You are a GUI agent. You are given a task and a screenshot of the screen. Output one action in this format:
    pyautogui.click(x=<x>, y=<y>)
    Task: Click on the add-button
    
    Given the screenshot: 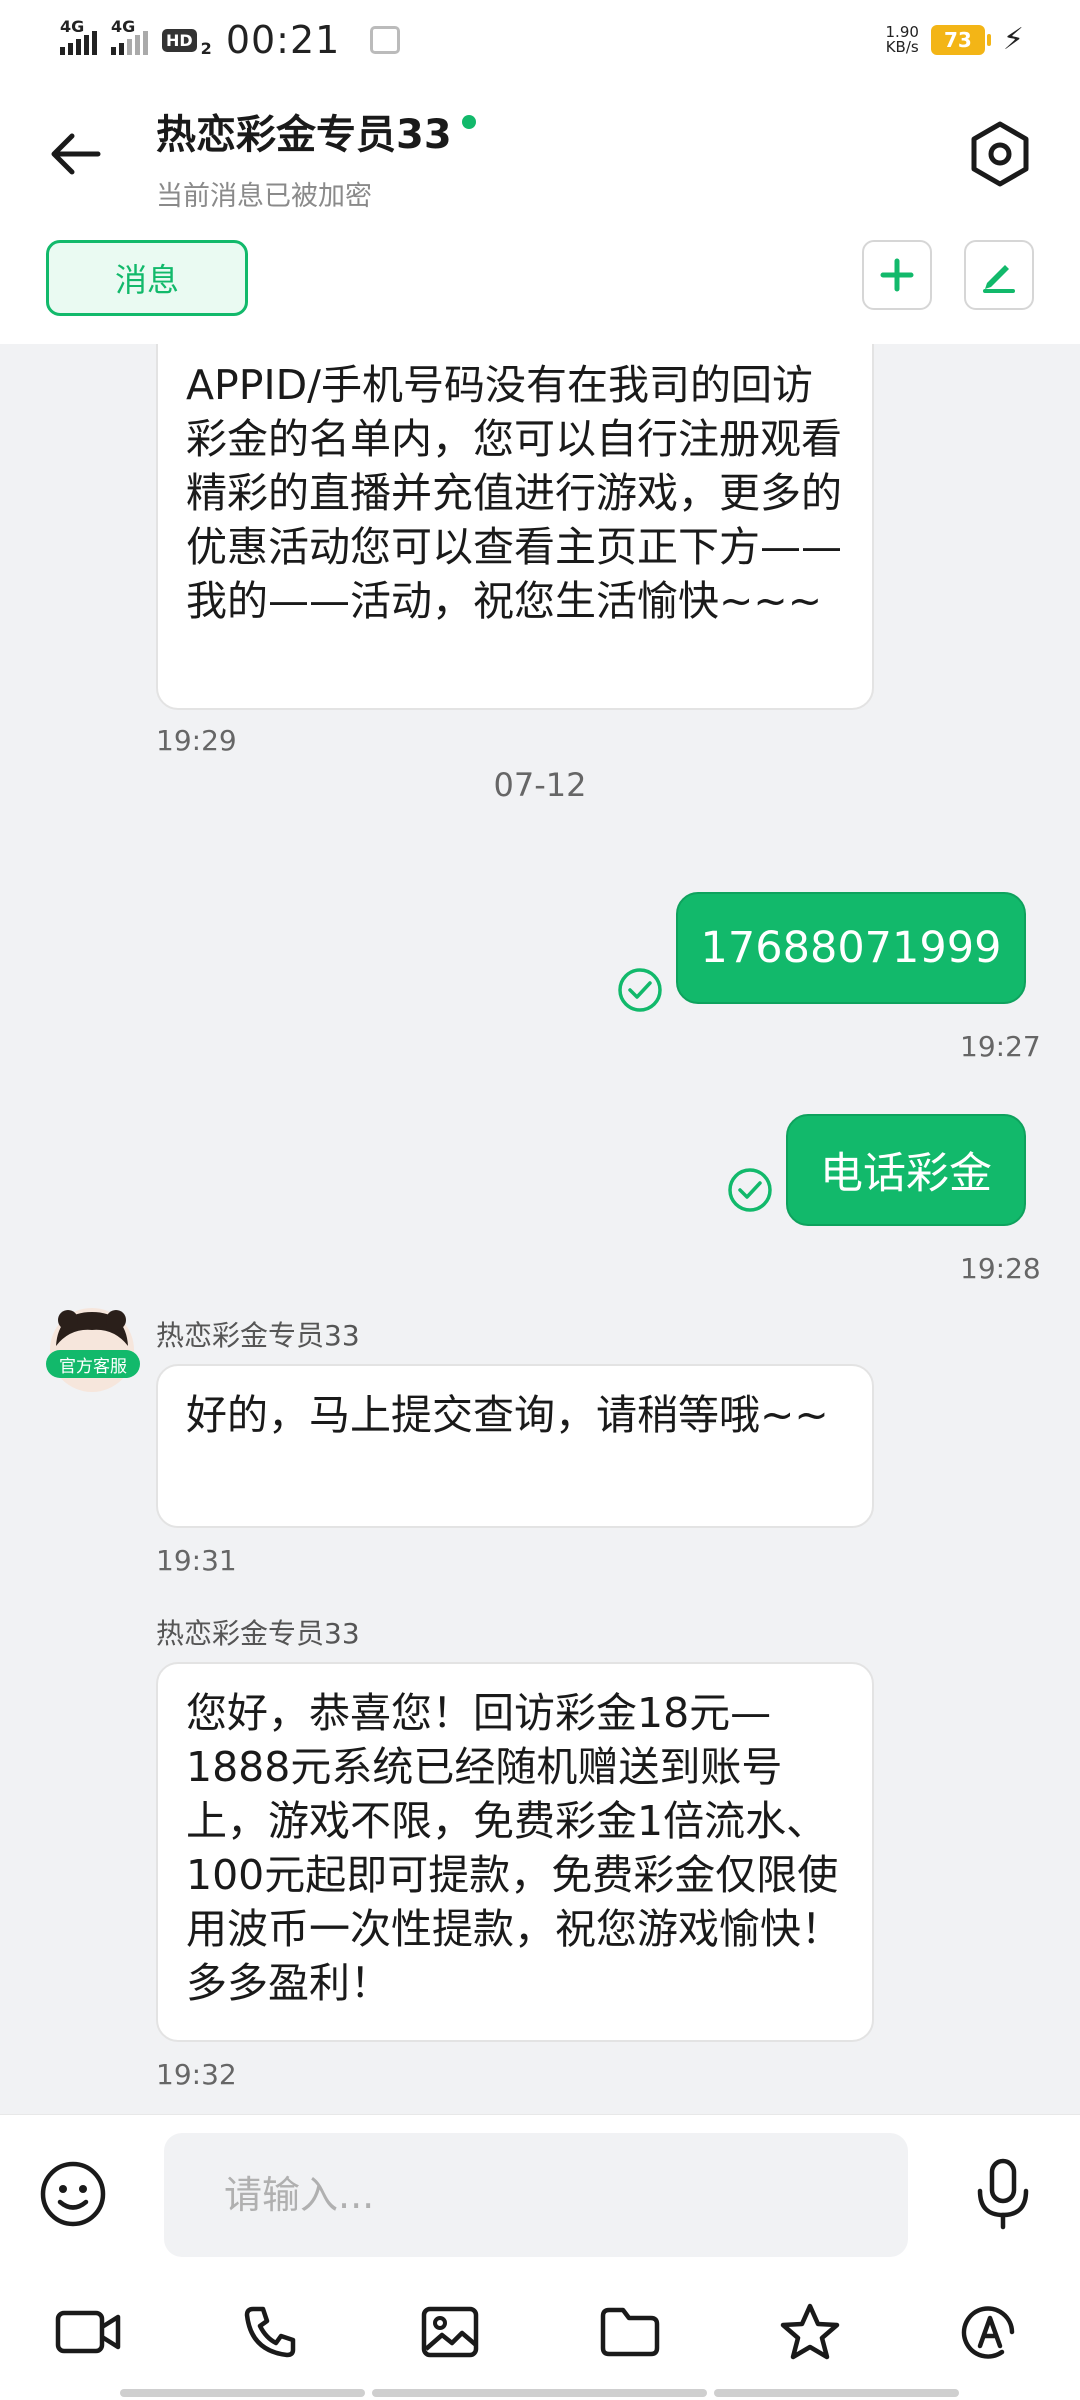 What is the action you would take?
    pyautogui.click(x=897, y=275)
    